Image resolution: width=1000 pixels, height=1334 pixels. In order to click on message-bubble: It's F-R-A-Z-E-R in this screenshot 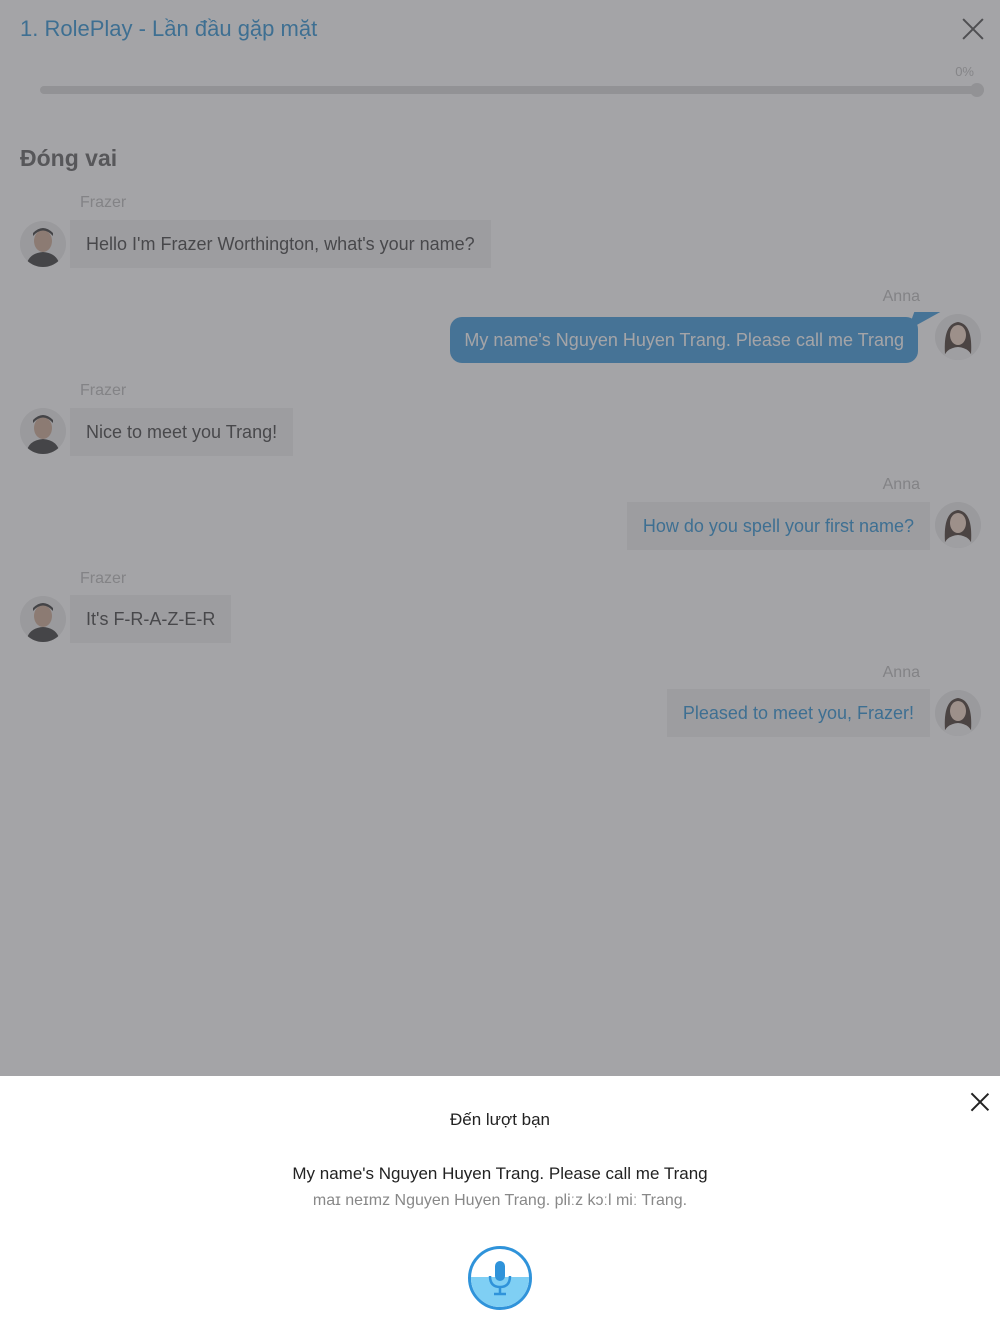, I will do `click(151, 619)`.